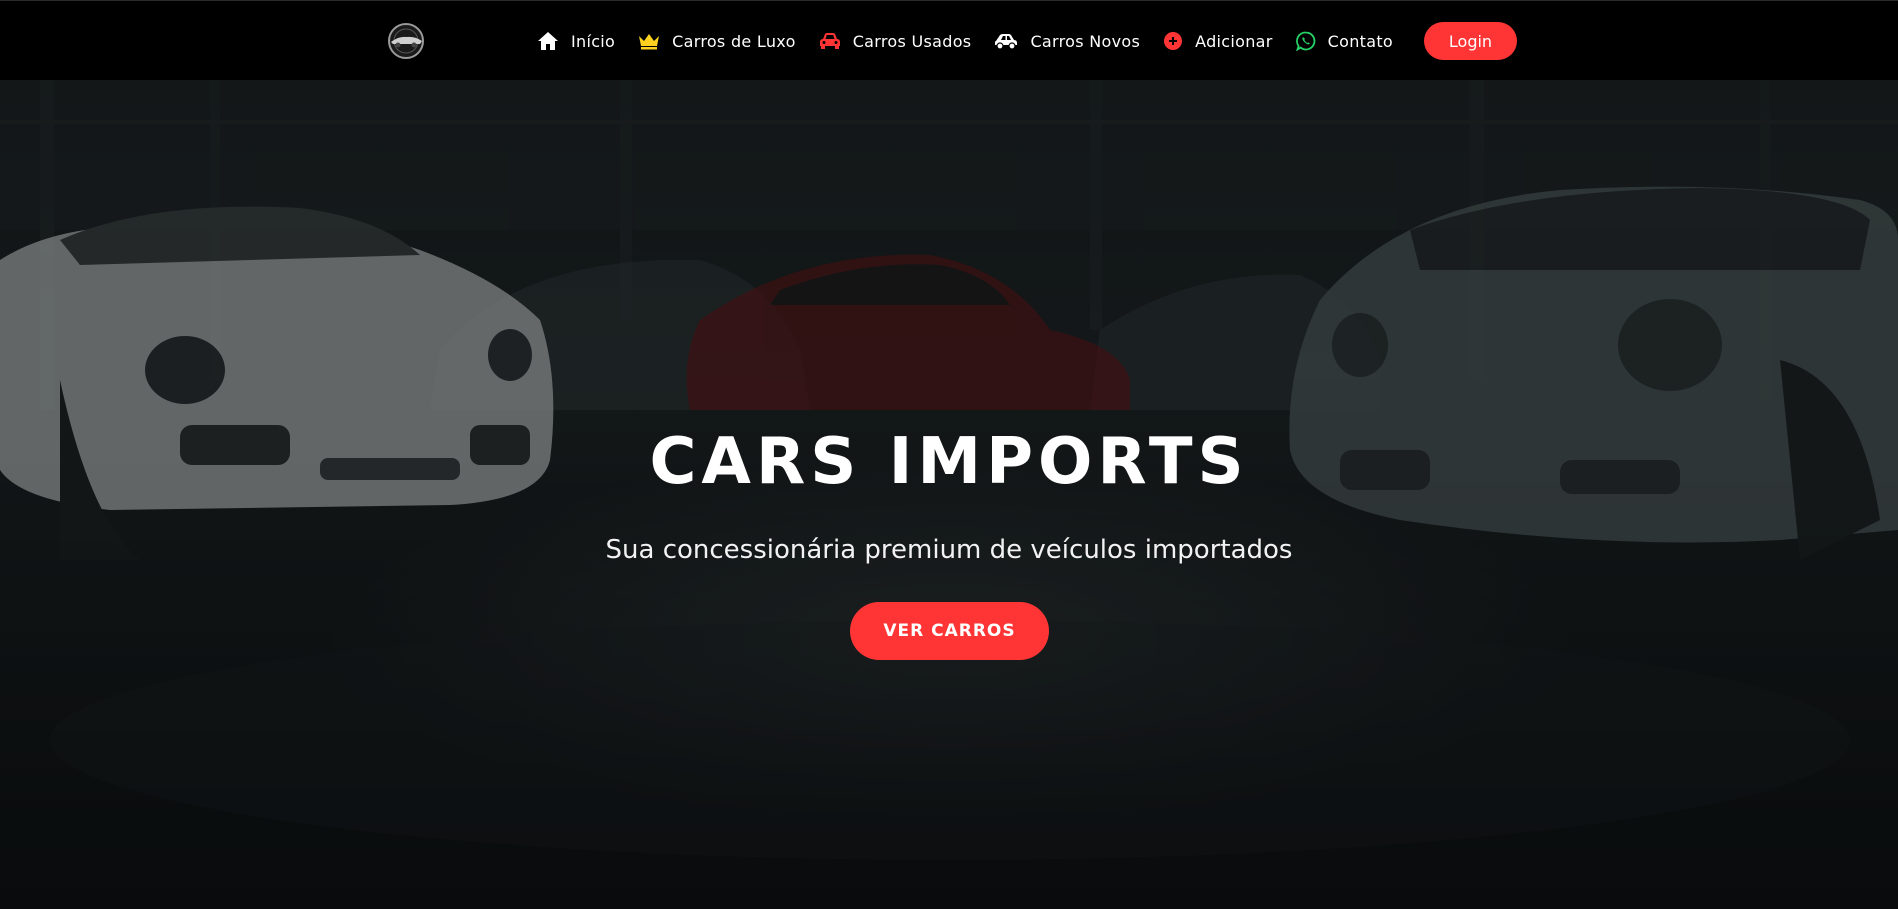 The width and height of the screenshot is (1898, 909). I want to click on car-icon, so click(830, 41).